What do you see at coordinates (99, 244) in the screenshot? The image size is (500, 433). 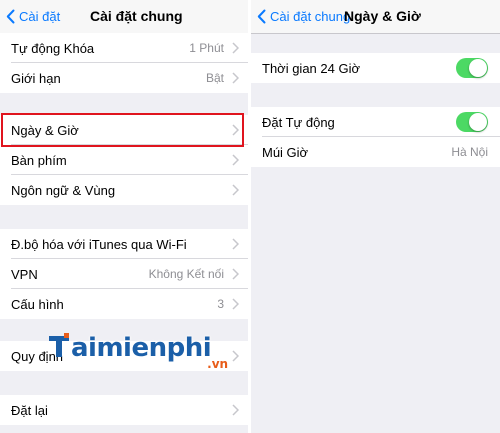 I see `row-label: Đ.bộ hóa với iTunes qua Wi-Fi` at bounding box center [99, 244].